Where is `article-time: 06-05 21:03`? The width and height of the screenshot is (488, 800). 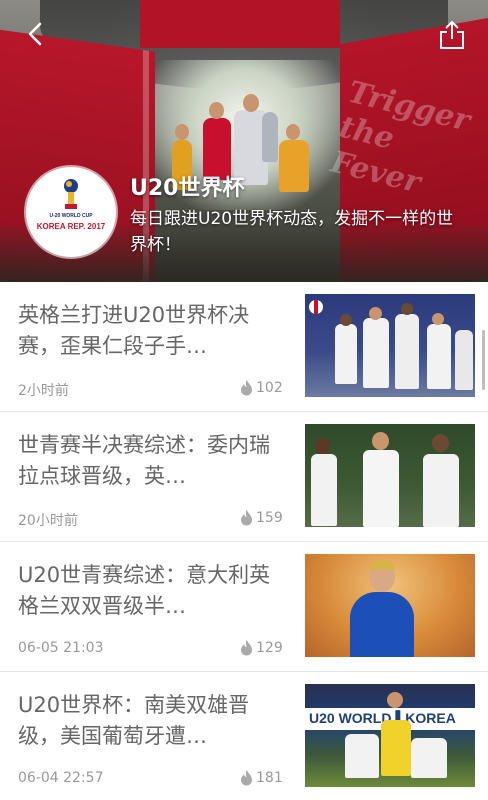 article-time: 06-05 21:03 is located at coordinates (61, 648).